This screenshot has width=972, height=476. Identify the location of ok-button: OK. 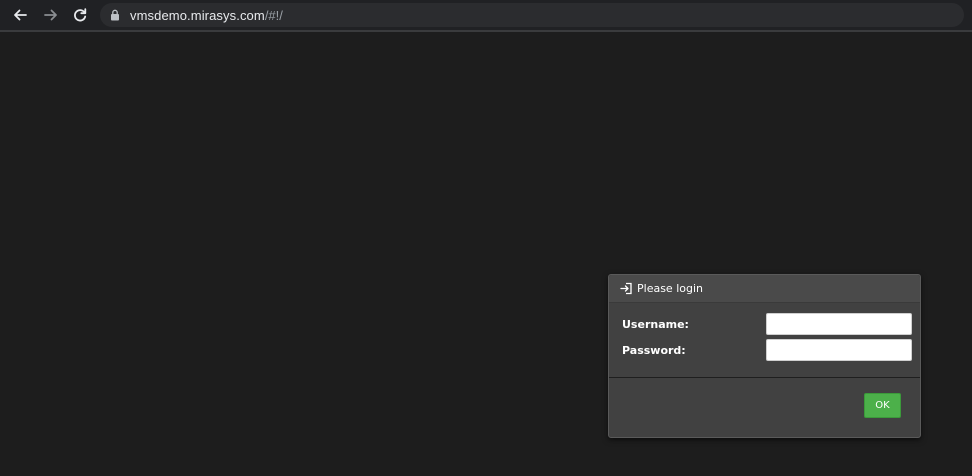
(882, 405).